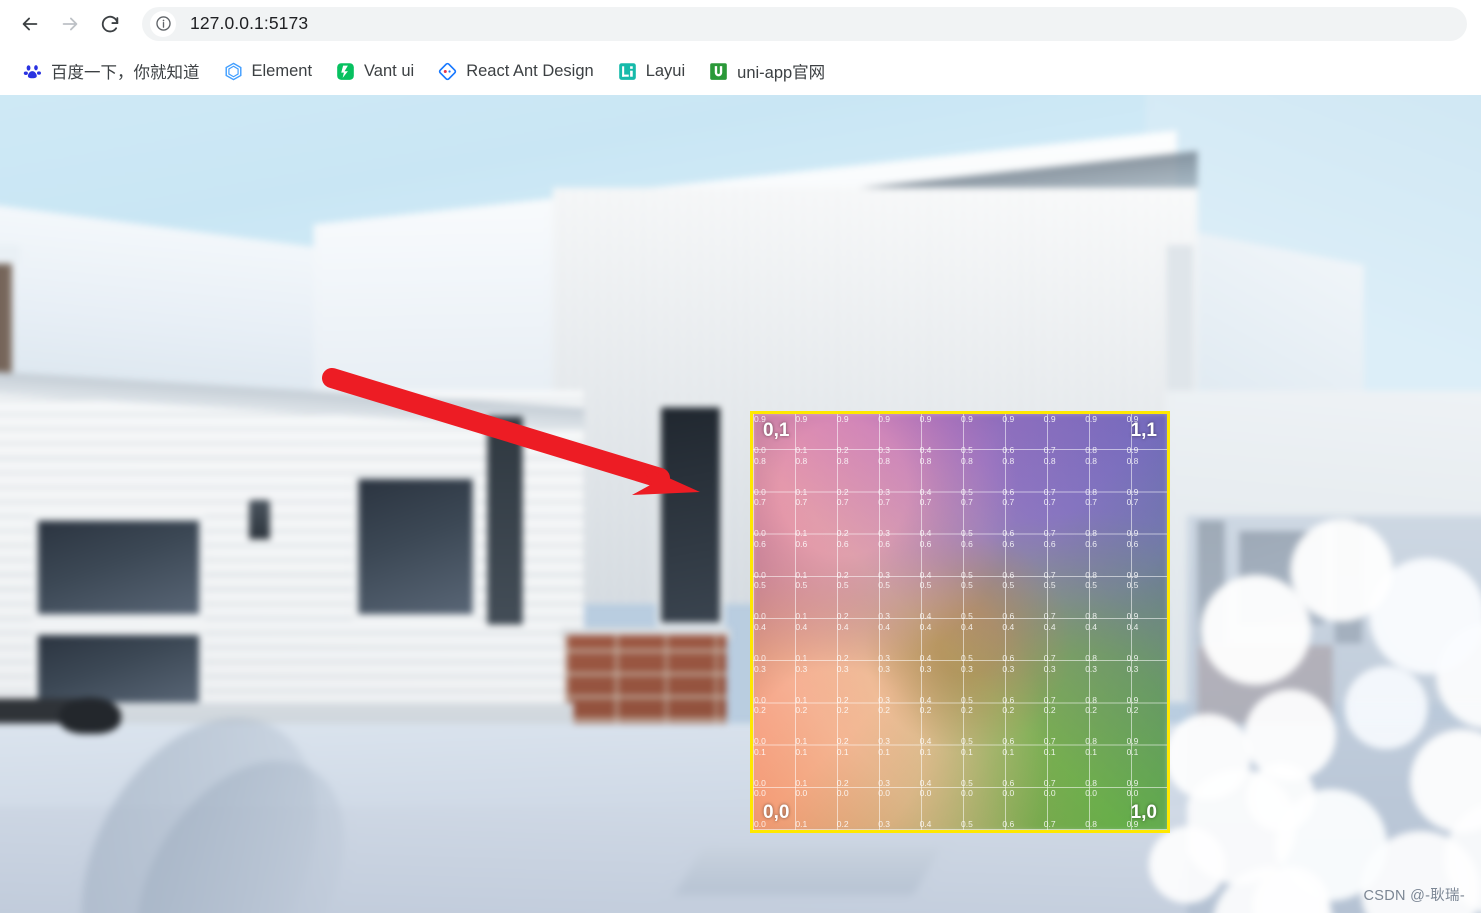  I want to click on uv-cell: 0.1 0.8, so click(1104, 768).